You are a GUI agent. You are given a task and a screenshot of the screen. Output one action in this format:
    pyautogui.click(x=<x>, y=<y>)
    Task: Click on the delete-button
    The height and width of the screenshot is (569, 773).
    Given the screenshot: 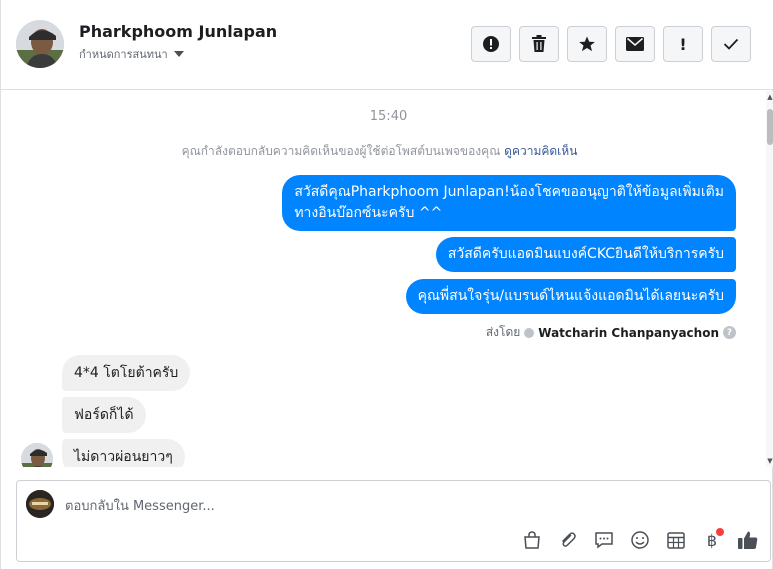 What is the action you would take?
    pyautogui.click(x=539, y=44)
    